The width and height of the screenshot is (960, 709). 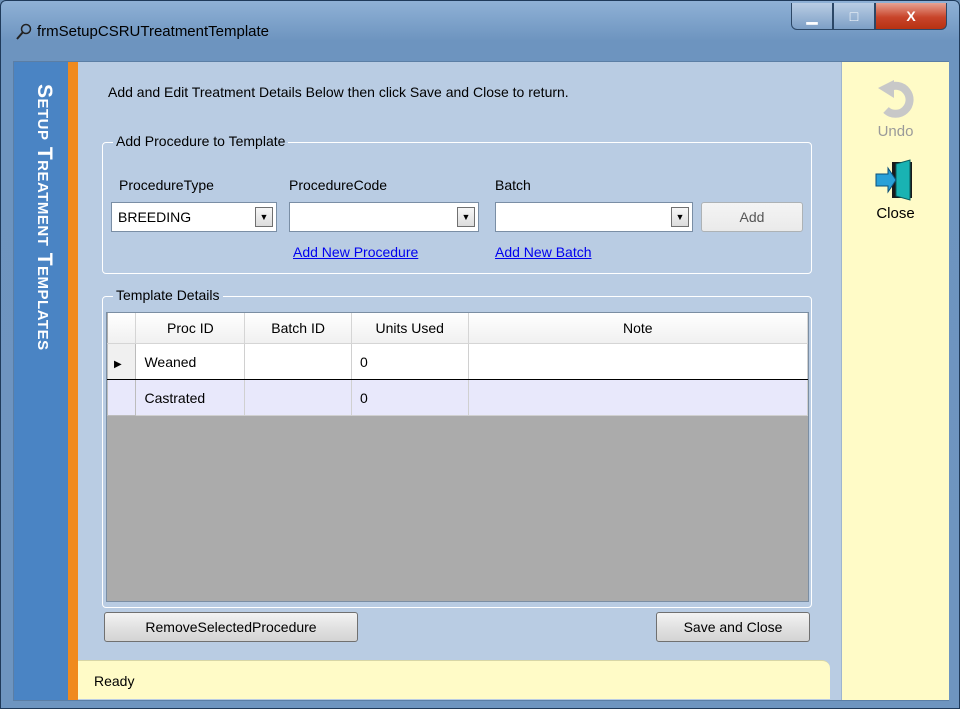 I want to click on column-header: Batch ID, so click(x=298, y=328).